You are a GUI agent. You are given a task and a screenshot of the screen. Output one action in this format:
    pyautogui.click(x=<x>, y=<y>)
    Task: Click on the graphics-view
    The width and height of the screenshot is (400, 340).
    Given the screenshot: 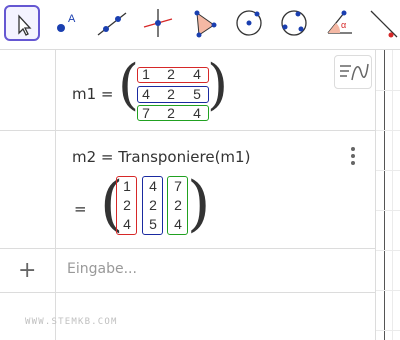 What is the action you would take?
    pyautogui.click(x=387, y=195)
    